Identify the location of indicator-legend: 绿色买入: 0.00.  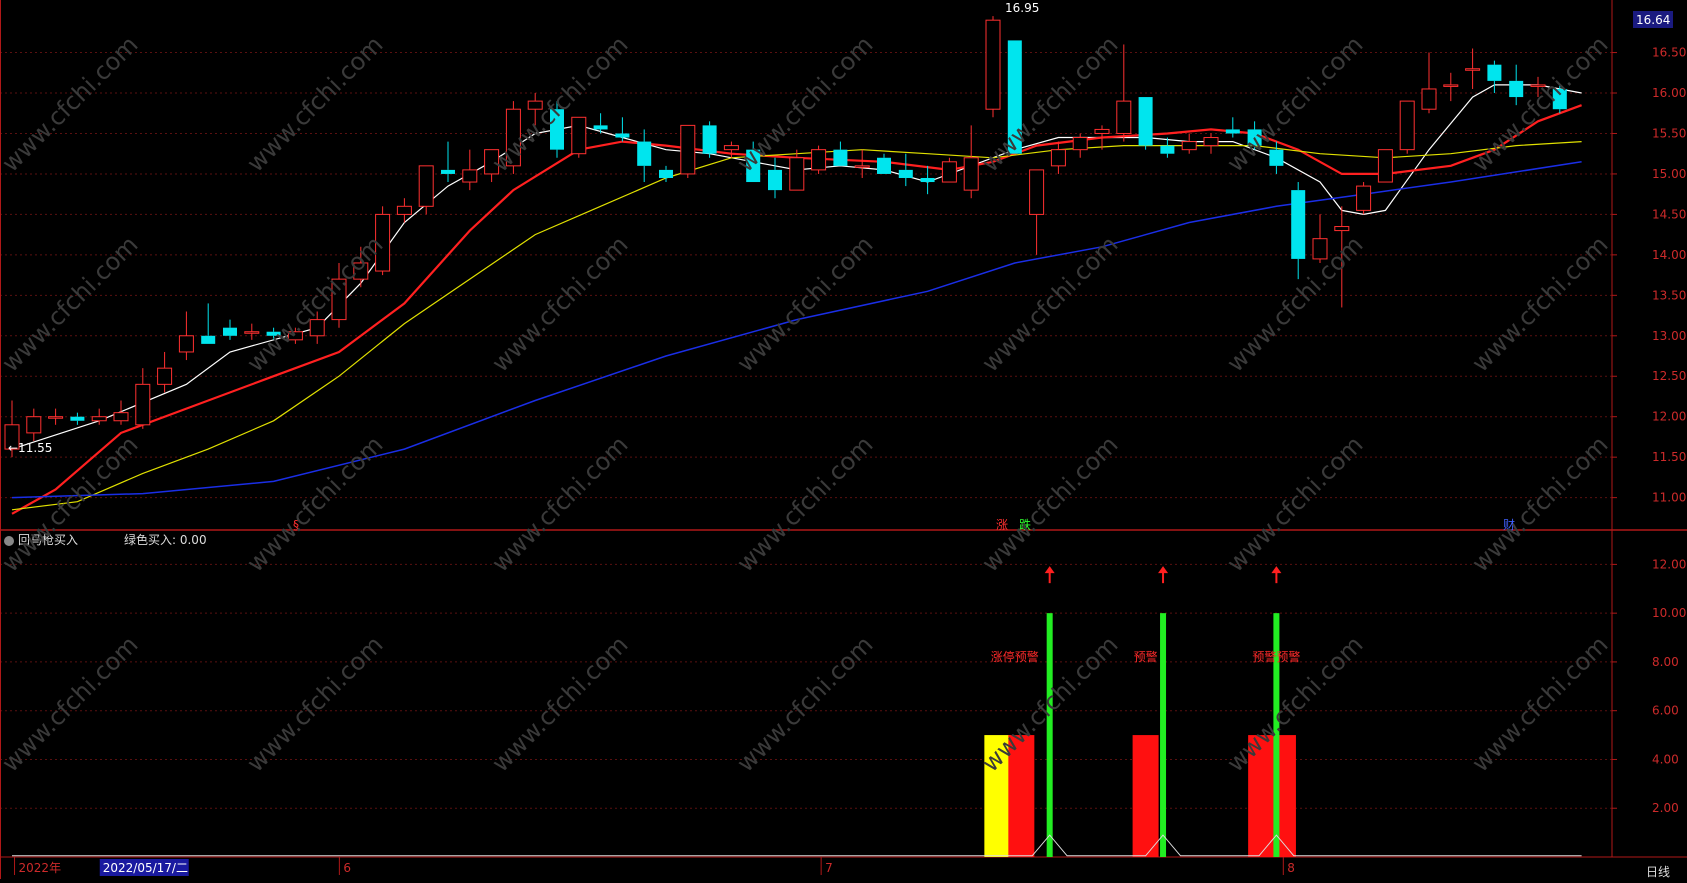
(165, 539).